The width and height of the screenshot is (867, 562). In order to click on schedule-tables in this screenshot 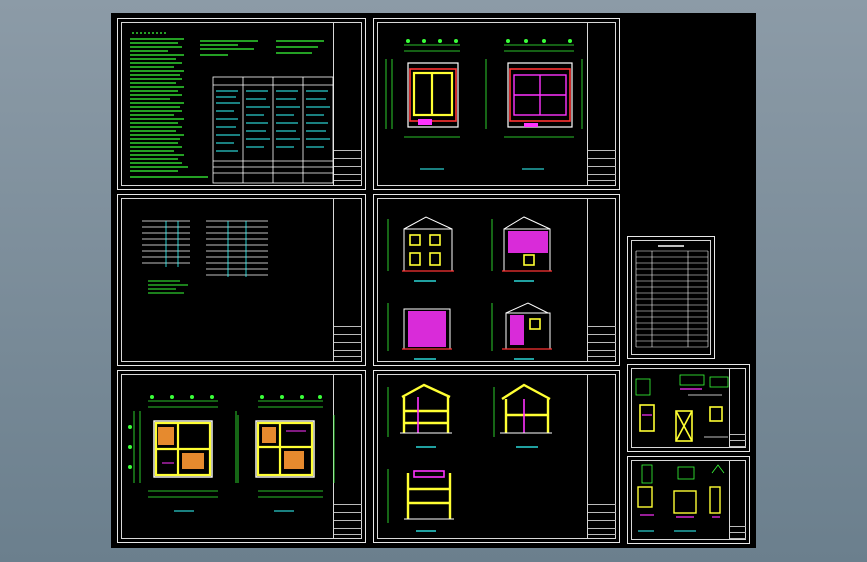, I will do `click(205, 257)`.